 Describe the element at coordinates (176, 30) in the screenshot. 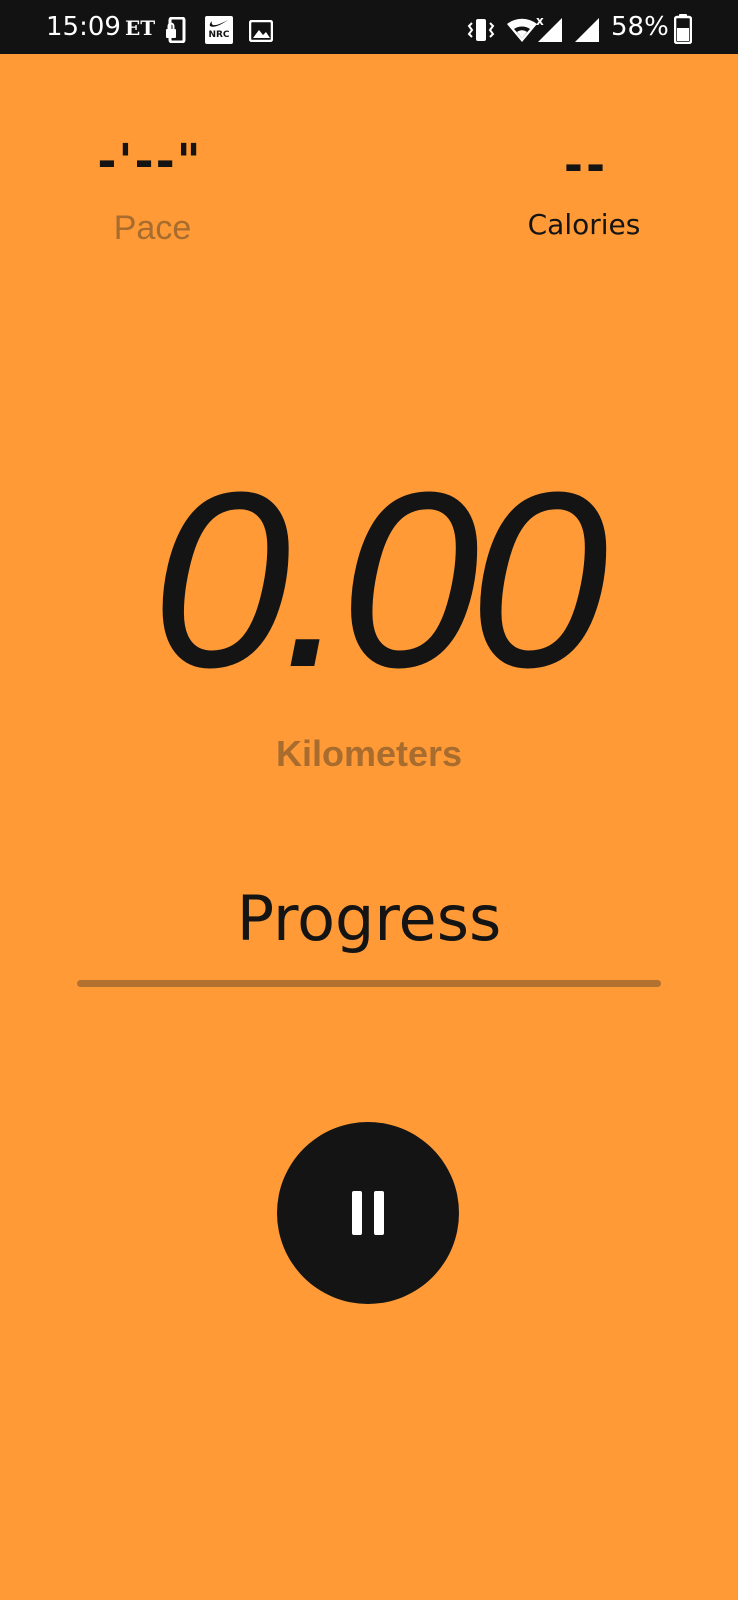

I see `lock-phone-icon` at that location.